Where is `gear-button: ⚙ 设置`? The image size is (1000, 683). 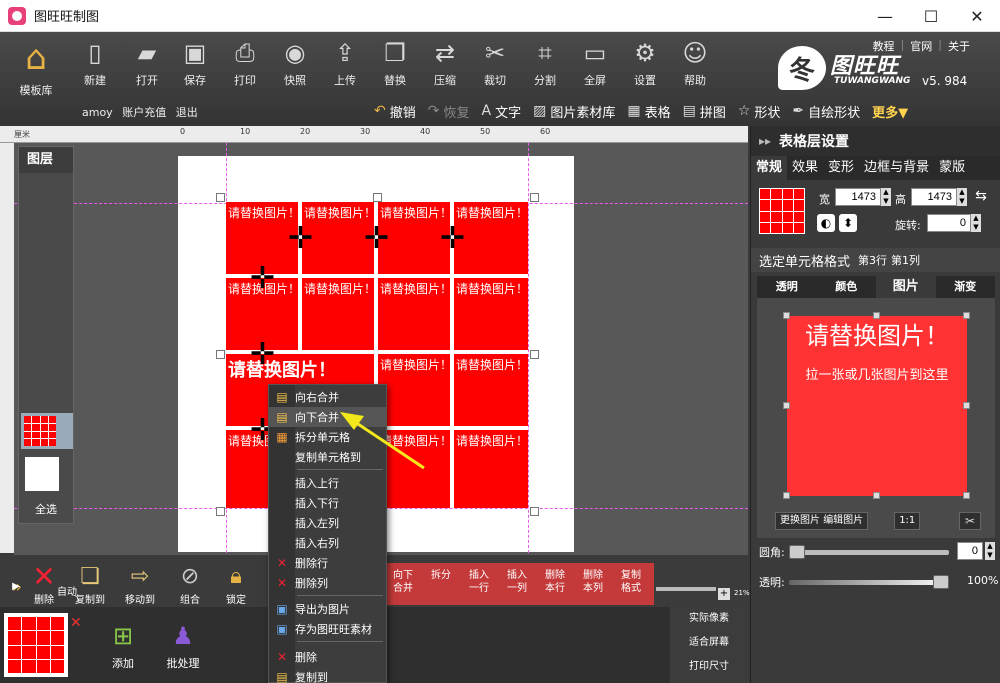
gear-button: ⚙ 设置 is located at coordinates (645, 66).